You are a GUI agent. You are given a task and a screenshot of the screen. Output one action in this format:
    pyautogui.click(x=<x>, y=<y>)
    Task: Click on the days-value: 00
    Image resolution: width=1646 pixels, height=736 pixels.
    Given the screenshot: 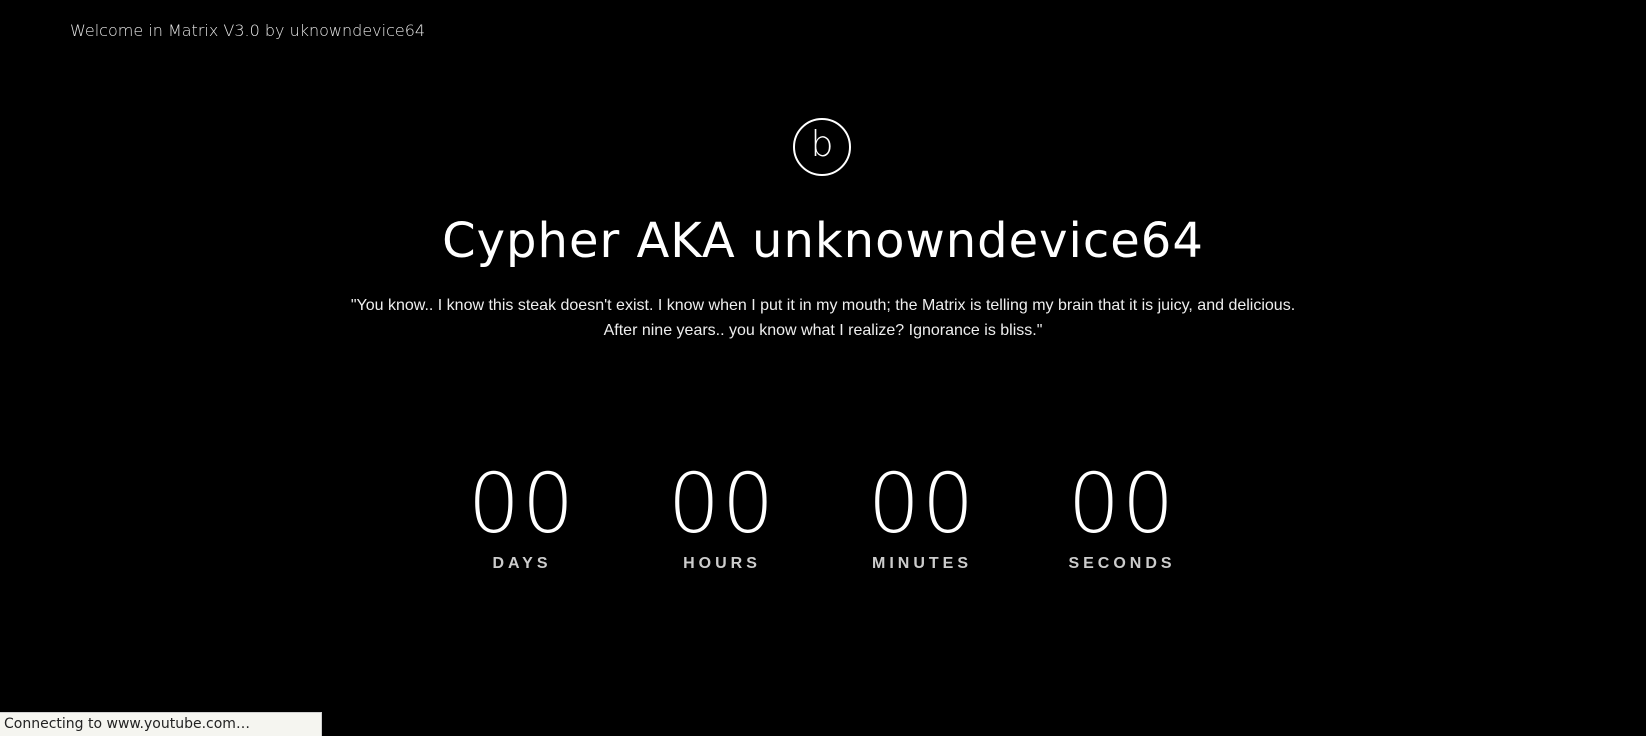 What is the action you would take?
    pyautogui.click(x=522, y=504)
    